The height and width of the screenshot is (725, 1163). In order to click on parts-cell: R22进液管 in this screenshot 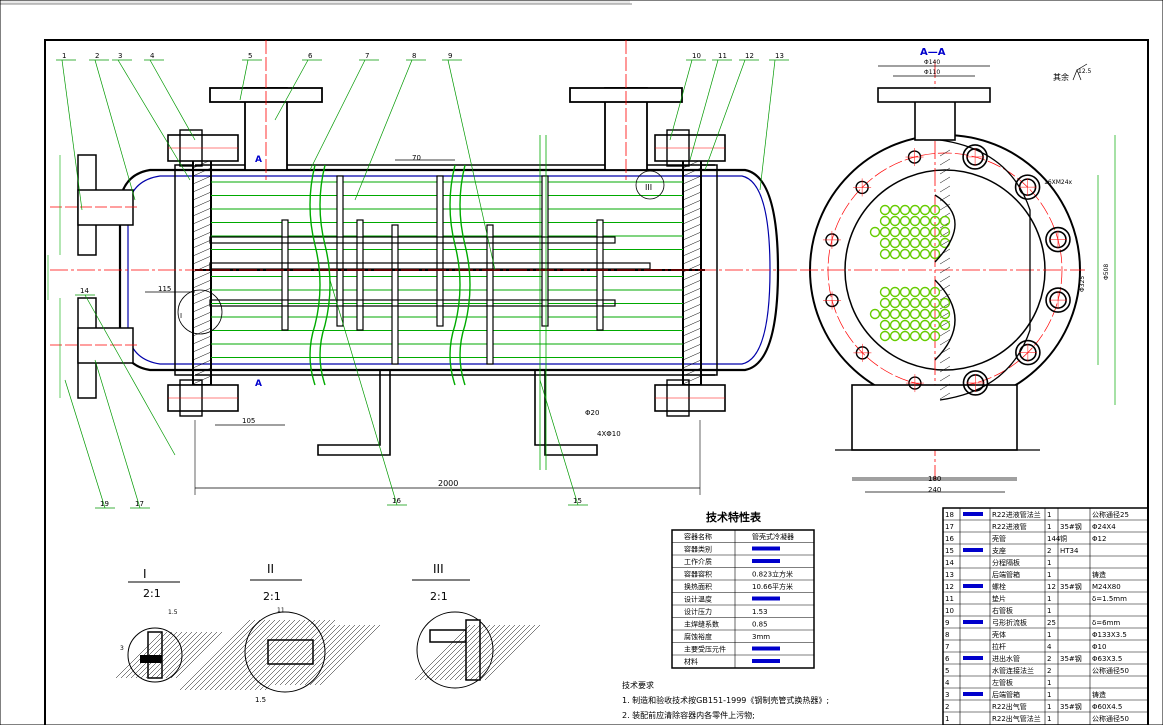, I will do `click(1009, 526)`.